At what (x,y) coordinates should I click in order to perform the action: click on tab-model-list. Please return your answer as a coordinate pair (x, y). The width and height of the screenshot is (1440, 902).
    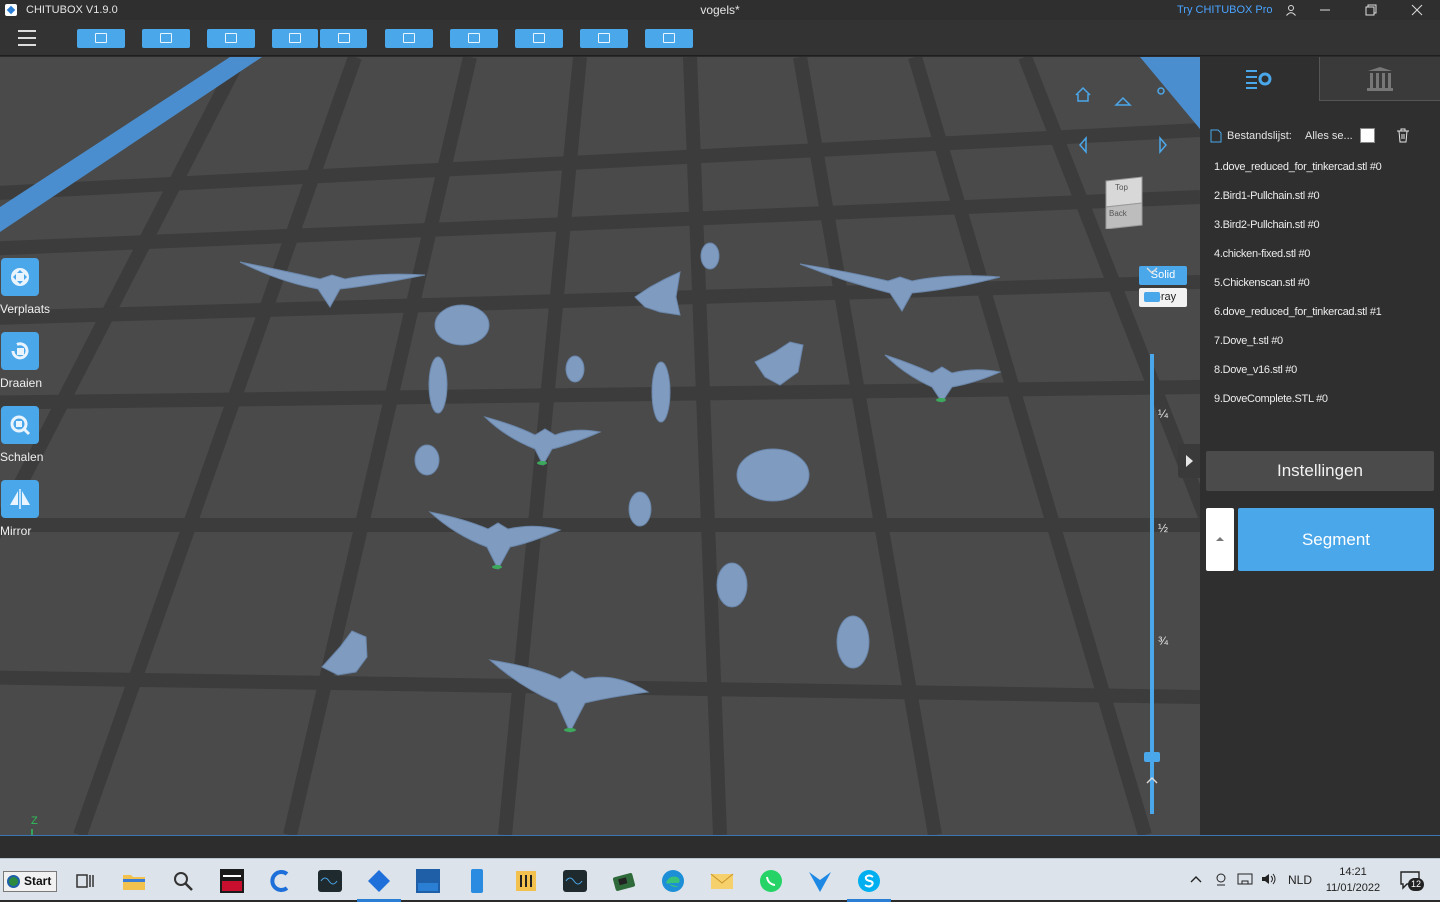
    Looking at the image, I should click on (1259, 79).